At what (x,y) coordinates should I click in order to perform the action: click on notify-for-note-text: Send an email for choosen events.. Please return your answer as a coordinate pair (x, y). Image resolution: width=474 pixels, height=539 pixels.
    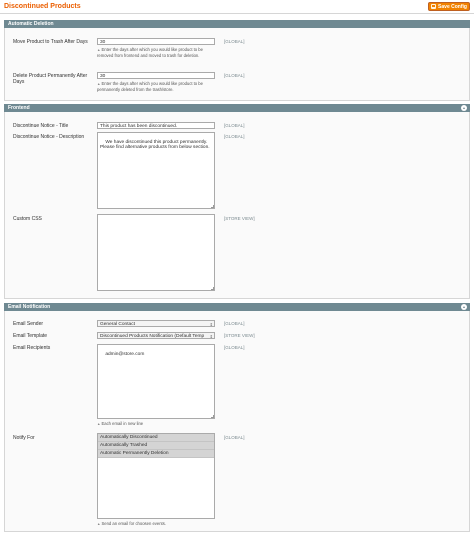
    Looking at the image, I should click on (133, 523).